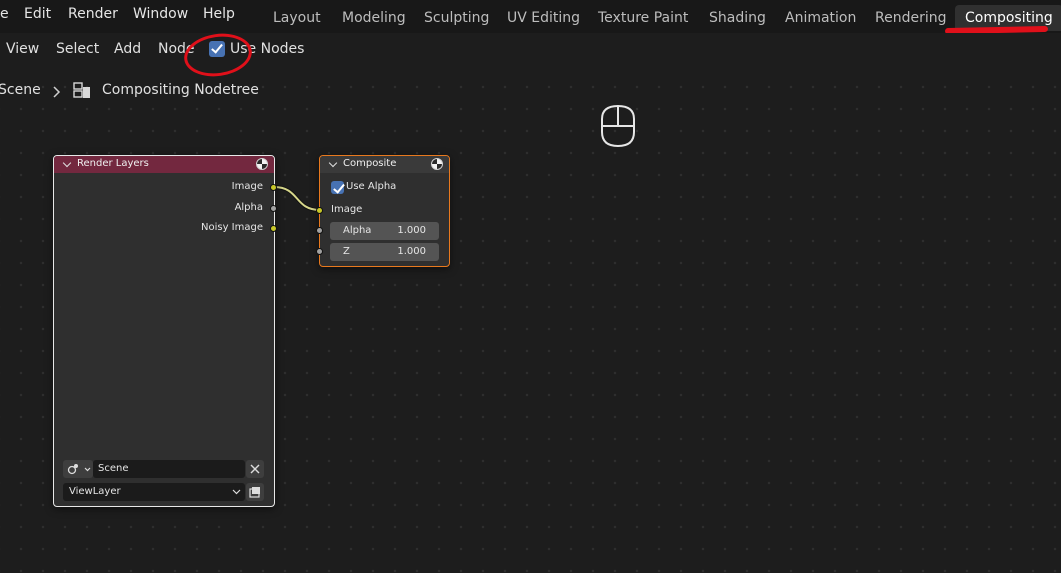 Image resolution: width=1061 pixels, height=573 pixels. What do you see at coordinates (357, 230) in the screenshot?
I see `alpha-field-label: Alpha` at bounding box center [357, 230].